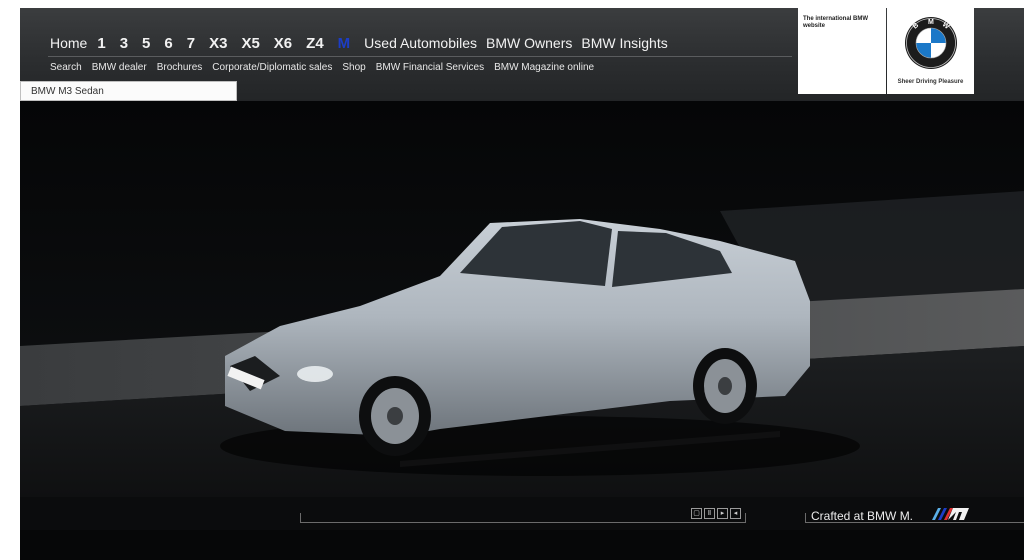 This screenshot has width=1033, height=560. What do you see at coordinates (949, 514) in the screenshot?
I see `m-logo-icon` at bounding box center [949, 514].